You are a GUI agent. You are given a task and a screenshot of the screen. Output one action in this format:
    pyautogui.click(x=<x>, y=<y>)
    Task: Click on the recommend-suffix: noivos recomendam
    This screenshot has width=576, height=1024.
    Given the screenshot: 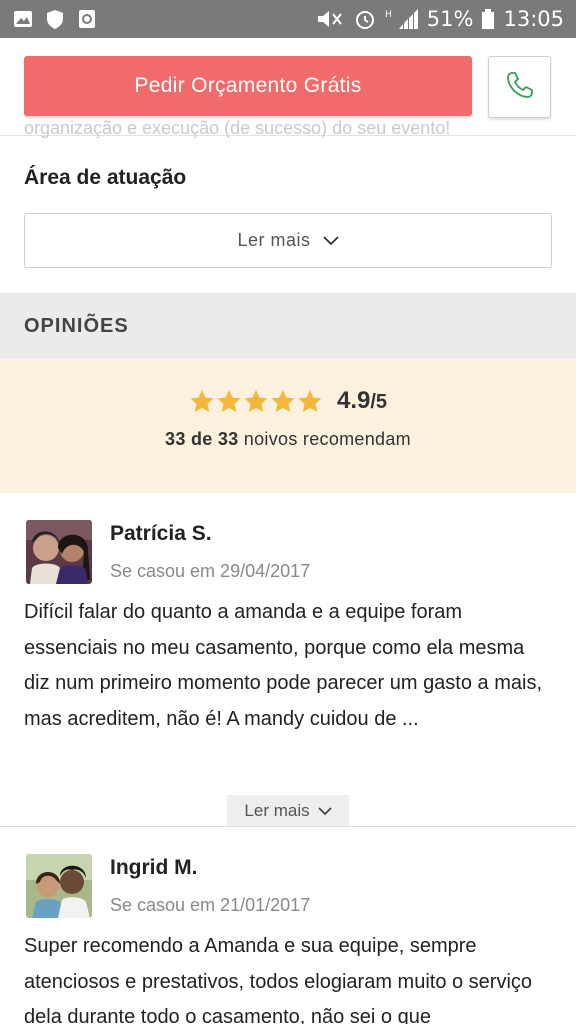 What is the action you would take?
    pyautogui.click(x=324, y=439)
    